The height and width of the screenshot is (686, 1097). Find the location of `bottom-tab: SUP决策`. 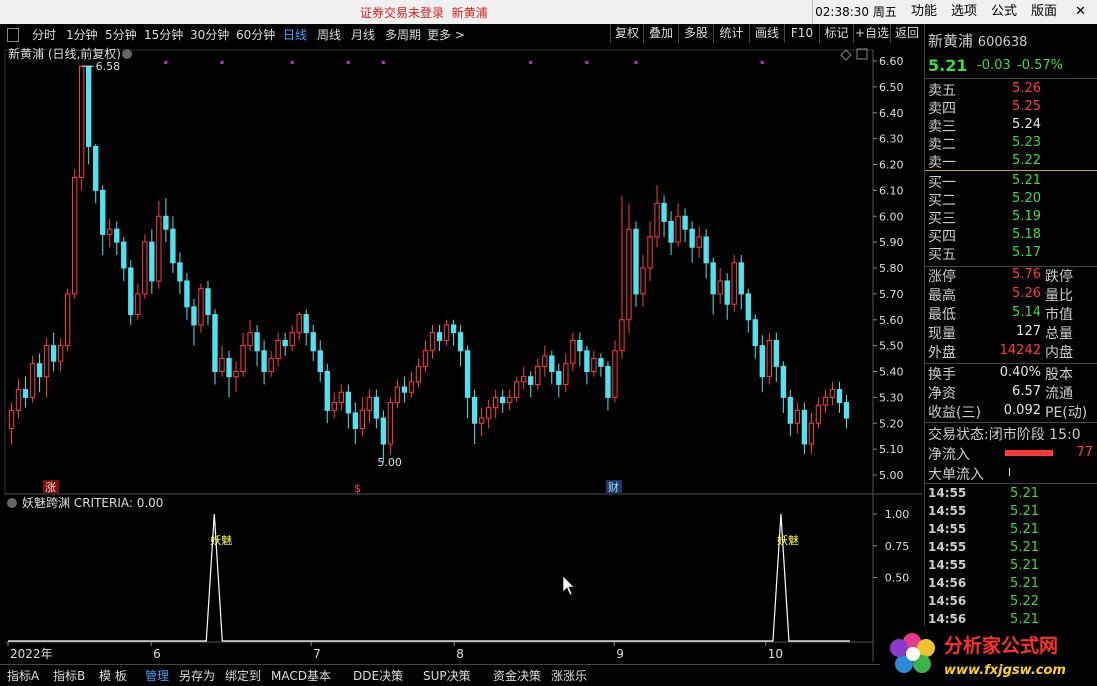

bottom-tab: SUP决策 is located at coordinates (447, 675).